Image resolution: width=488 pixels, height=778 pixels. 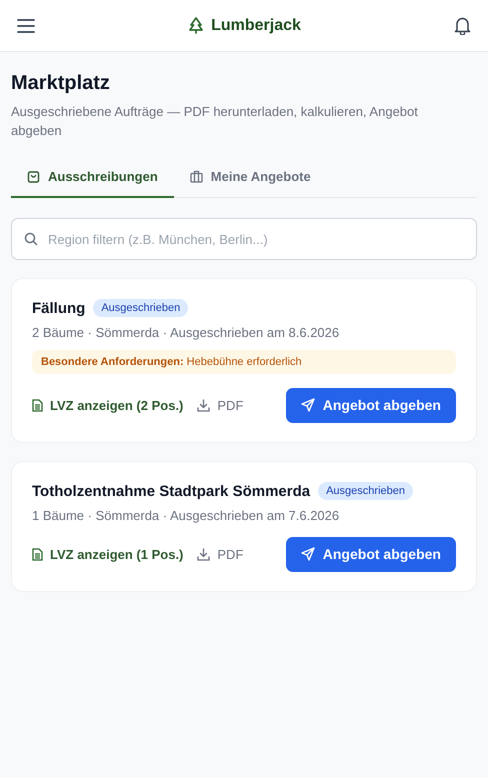 I want to click on tree-icon, so click(x=196, y=25).